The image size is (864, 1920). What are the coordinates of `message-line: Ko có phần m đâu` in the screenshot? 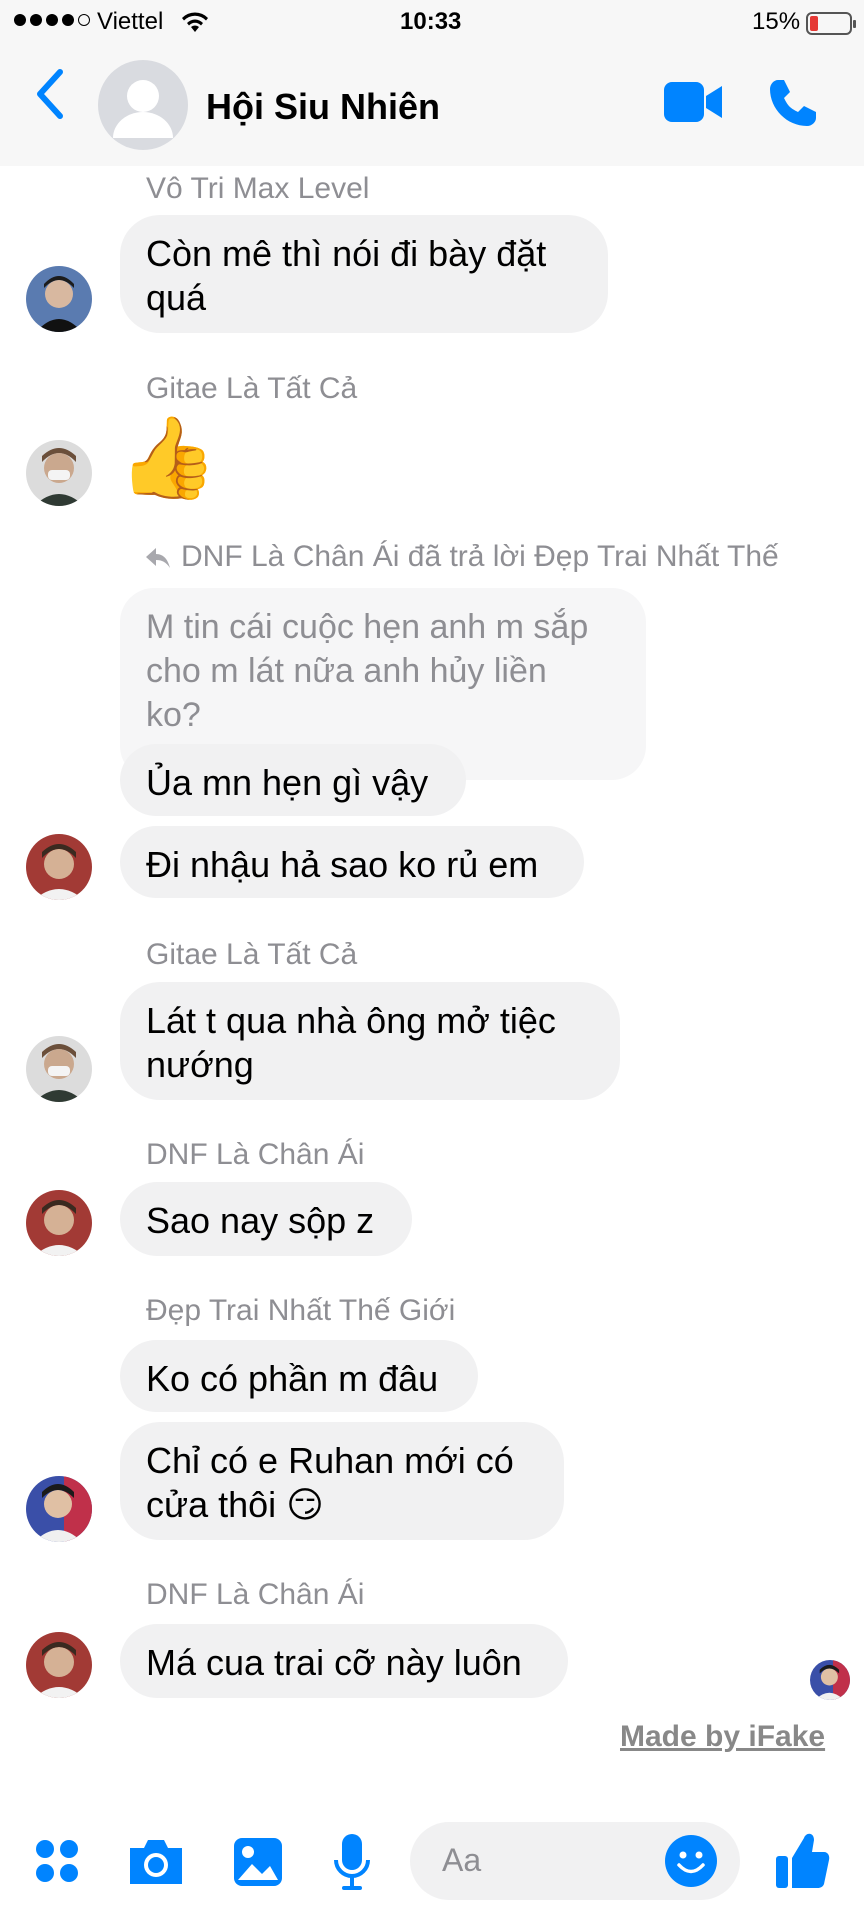 It's located at (292, 1378).